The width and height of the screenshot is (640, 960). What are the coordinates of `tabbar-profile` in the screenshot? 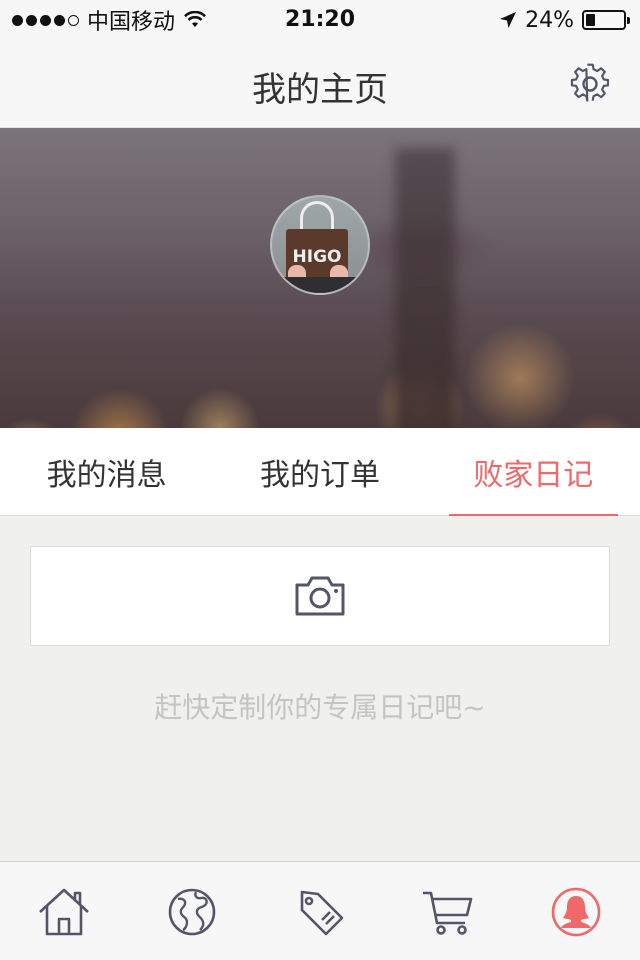 It's located at (576, 912).